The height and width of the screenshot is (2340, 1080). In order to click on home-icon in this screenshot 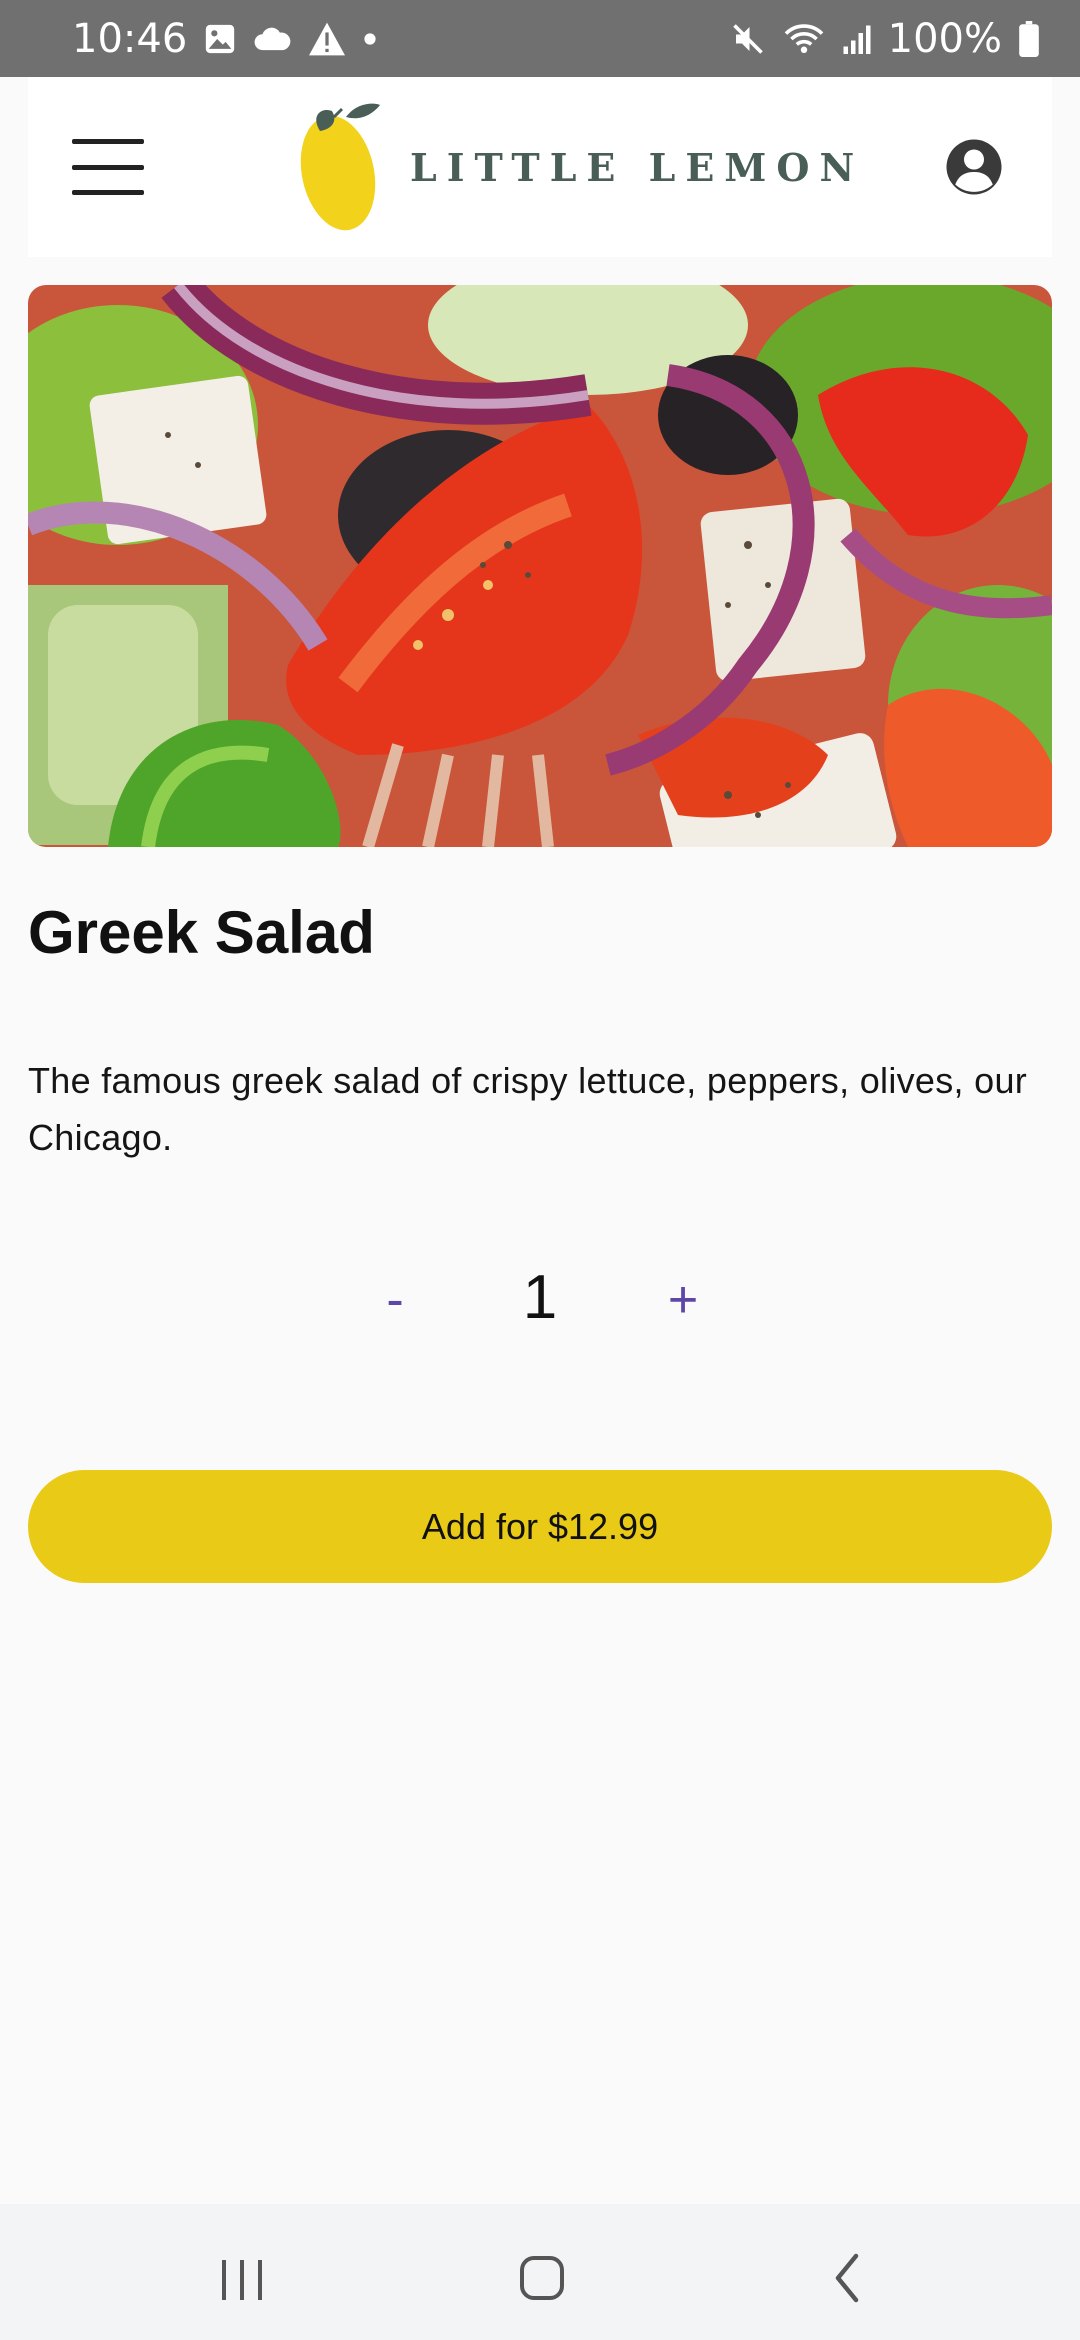, I will do `click(542, 2278)`.